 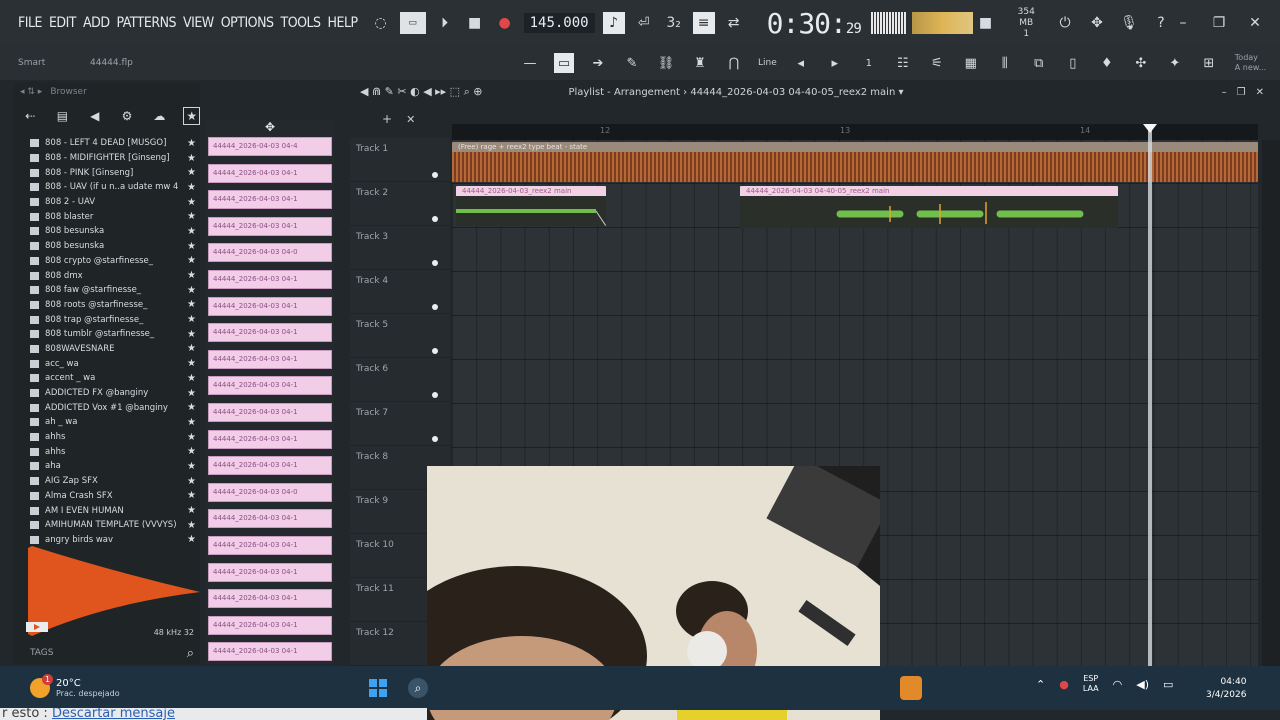 I want to click on mixer-icon: ☷, so click(x=903, y=63).